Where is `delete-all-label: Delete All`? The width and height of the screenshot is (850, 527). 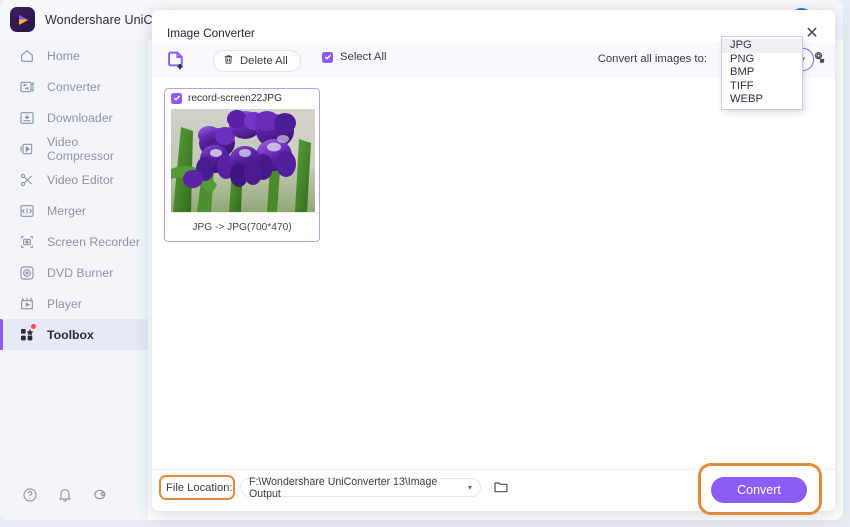
delete-all-label: Delete All is located at coordinates (264, 61).